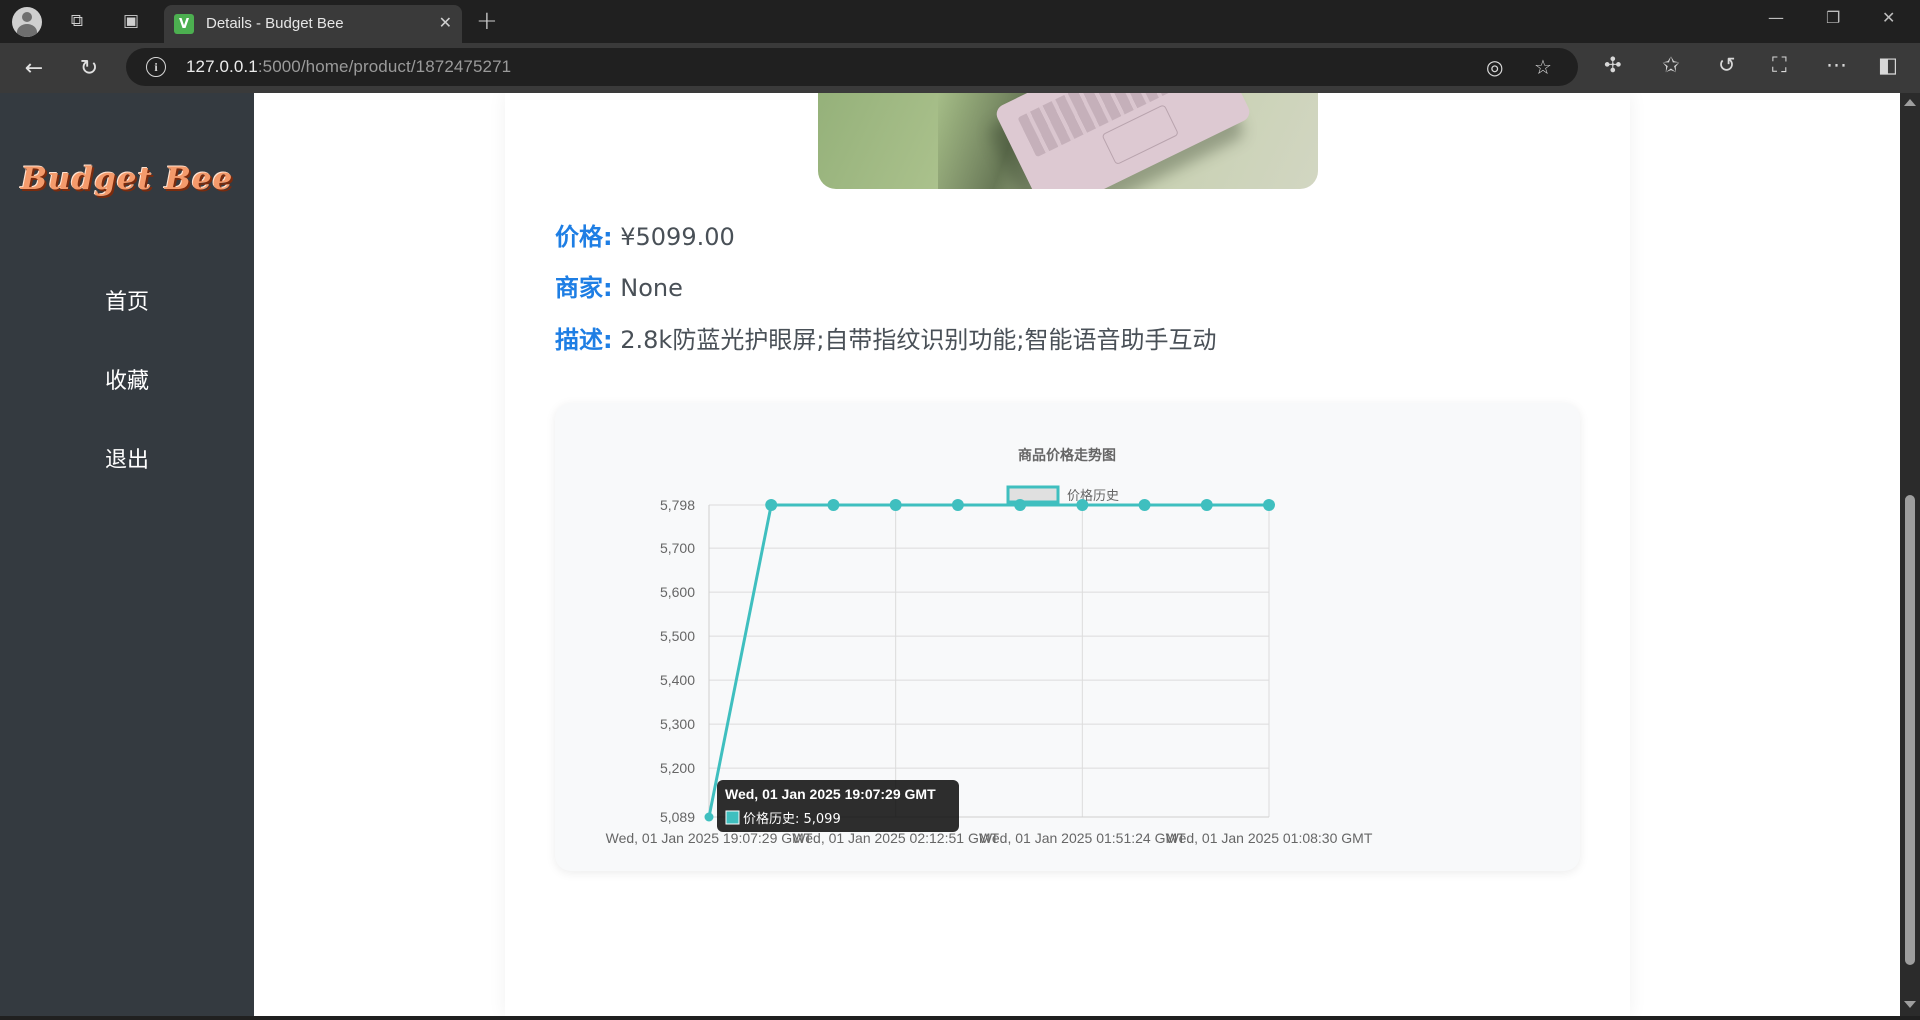 The height and width of the screenshot is (1020, 1920). Describe the element at coordinates (487, 21) in the screenshot. I see `new-tab-icon: +` at that location.